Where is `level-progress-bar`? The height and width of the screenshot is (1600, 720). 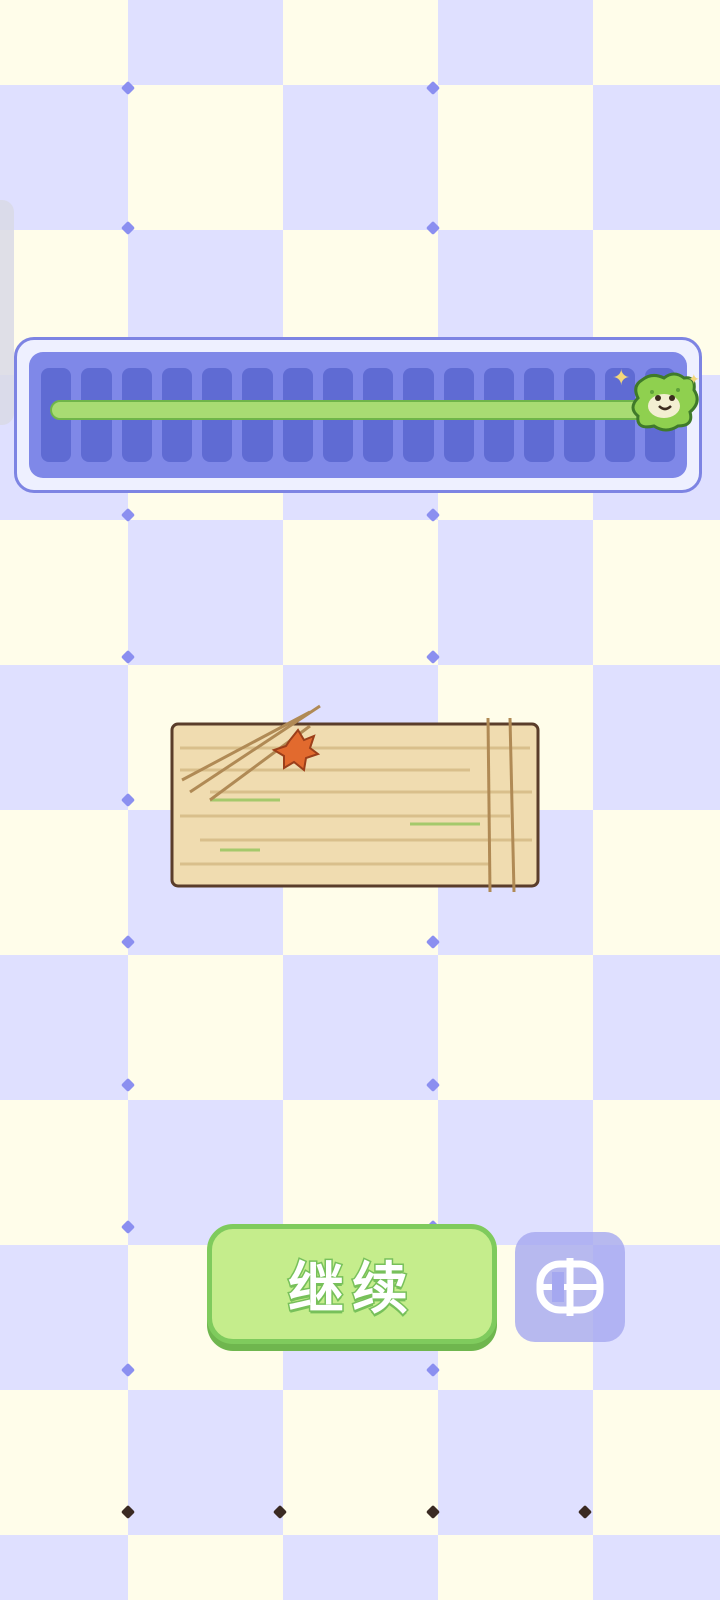 level-progress-bar is located at coordinates (358, 415).